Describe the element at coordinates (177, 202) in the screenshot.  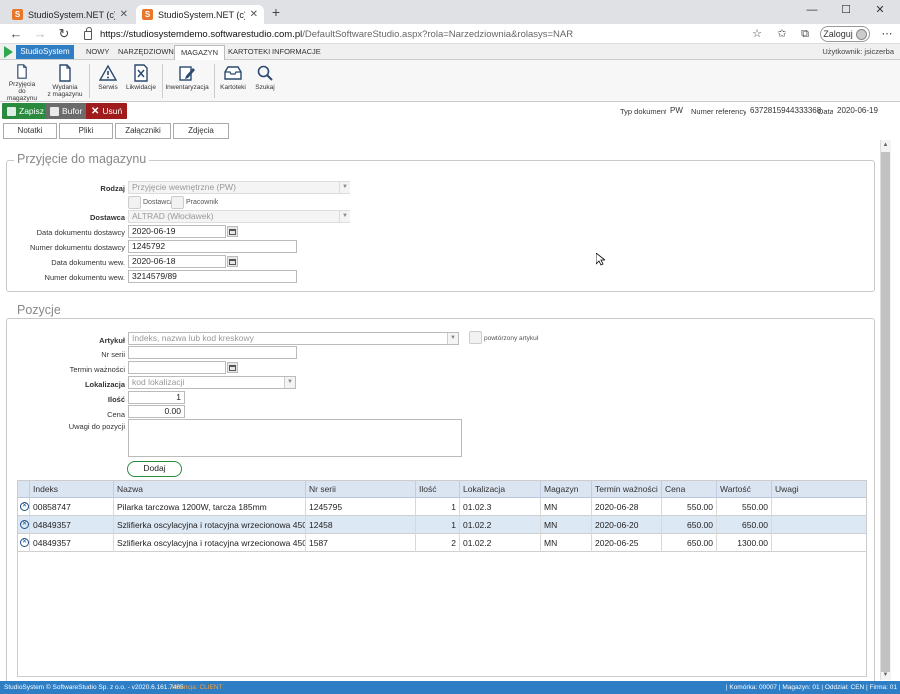
I see `pracownik-checkbox` at that location.